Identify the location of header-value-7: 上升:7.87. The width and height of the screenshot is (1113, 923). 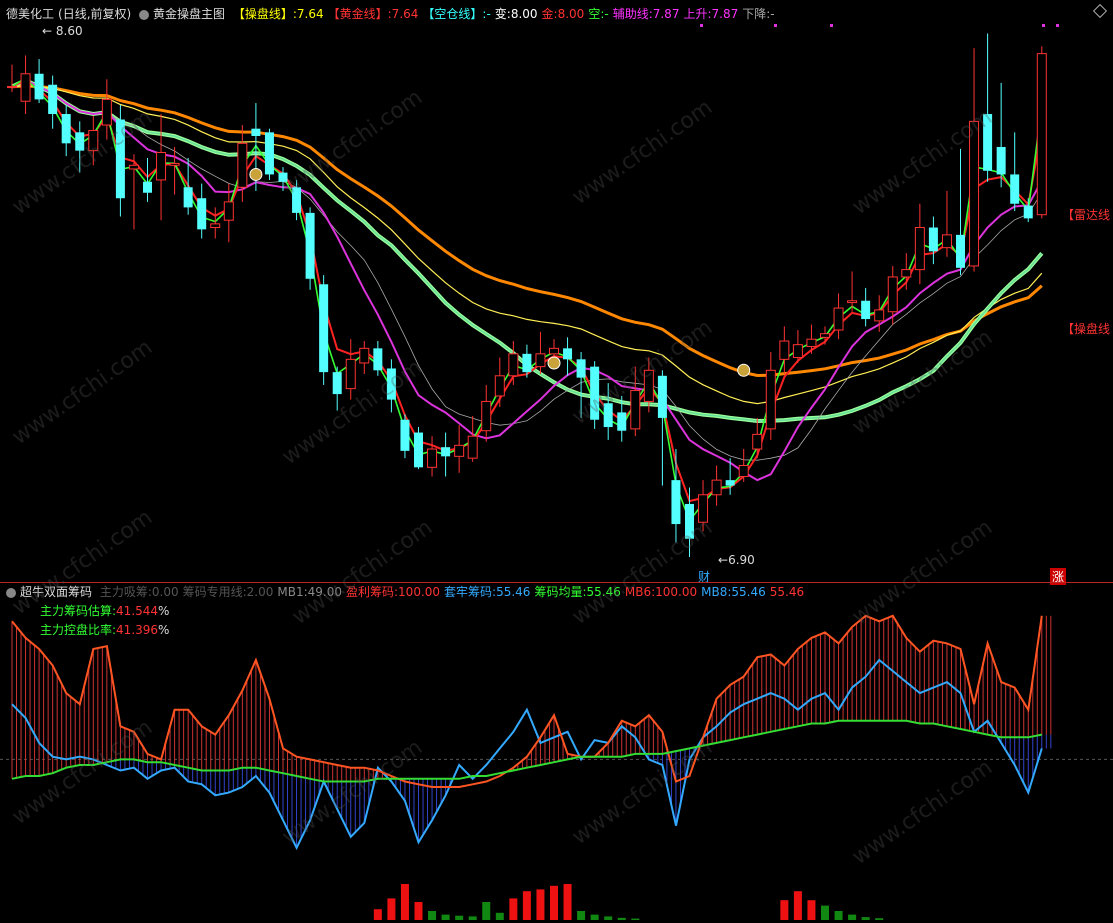
(711, 14).